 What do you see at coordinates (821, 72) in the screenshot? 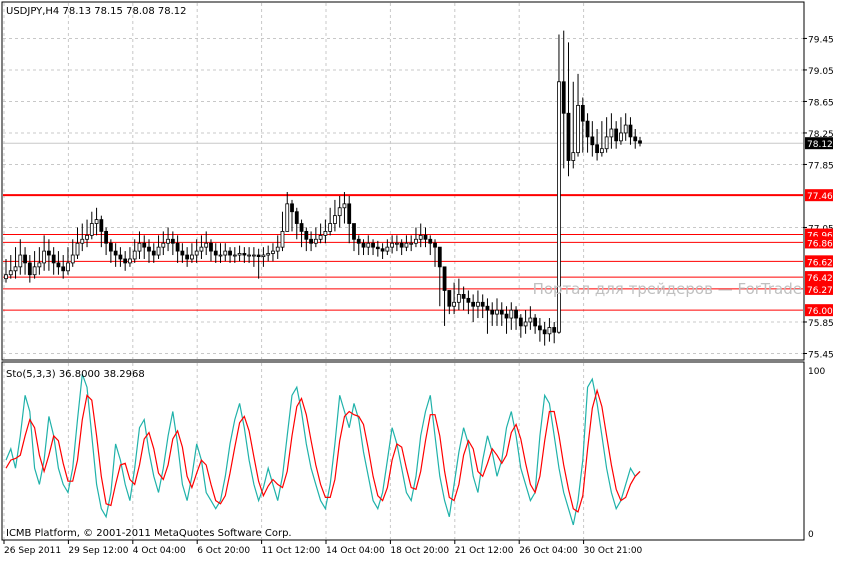
I see `price-tick-label: 79.05` at bounding box center [821, 72].